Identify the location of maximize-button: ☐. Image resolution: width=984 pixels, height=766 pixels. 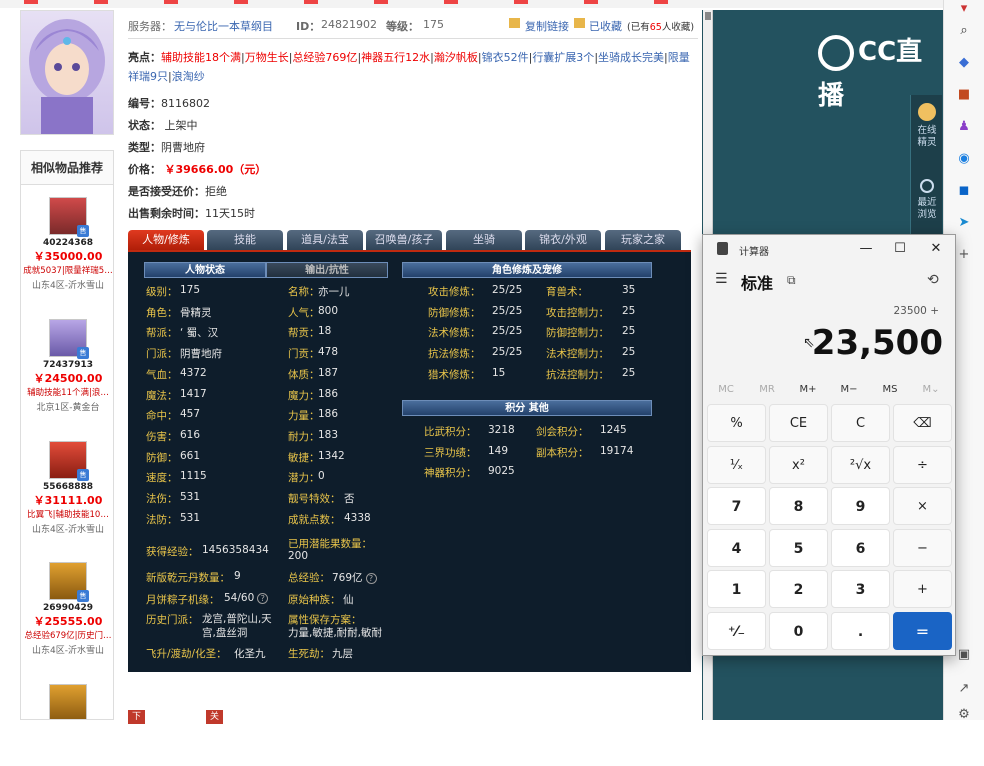
(900, 249).